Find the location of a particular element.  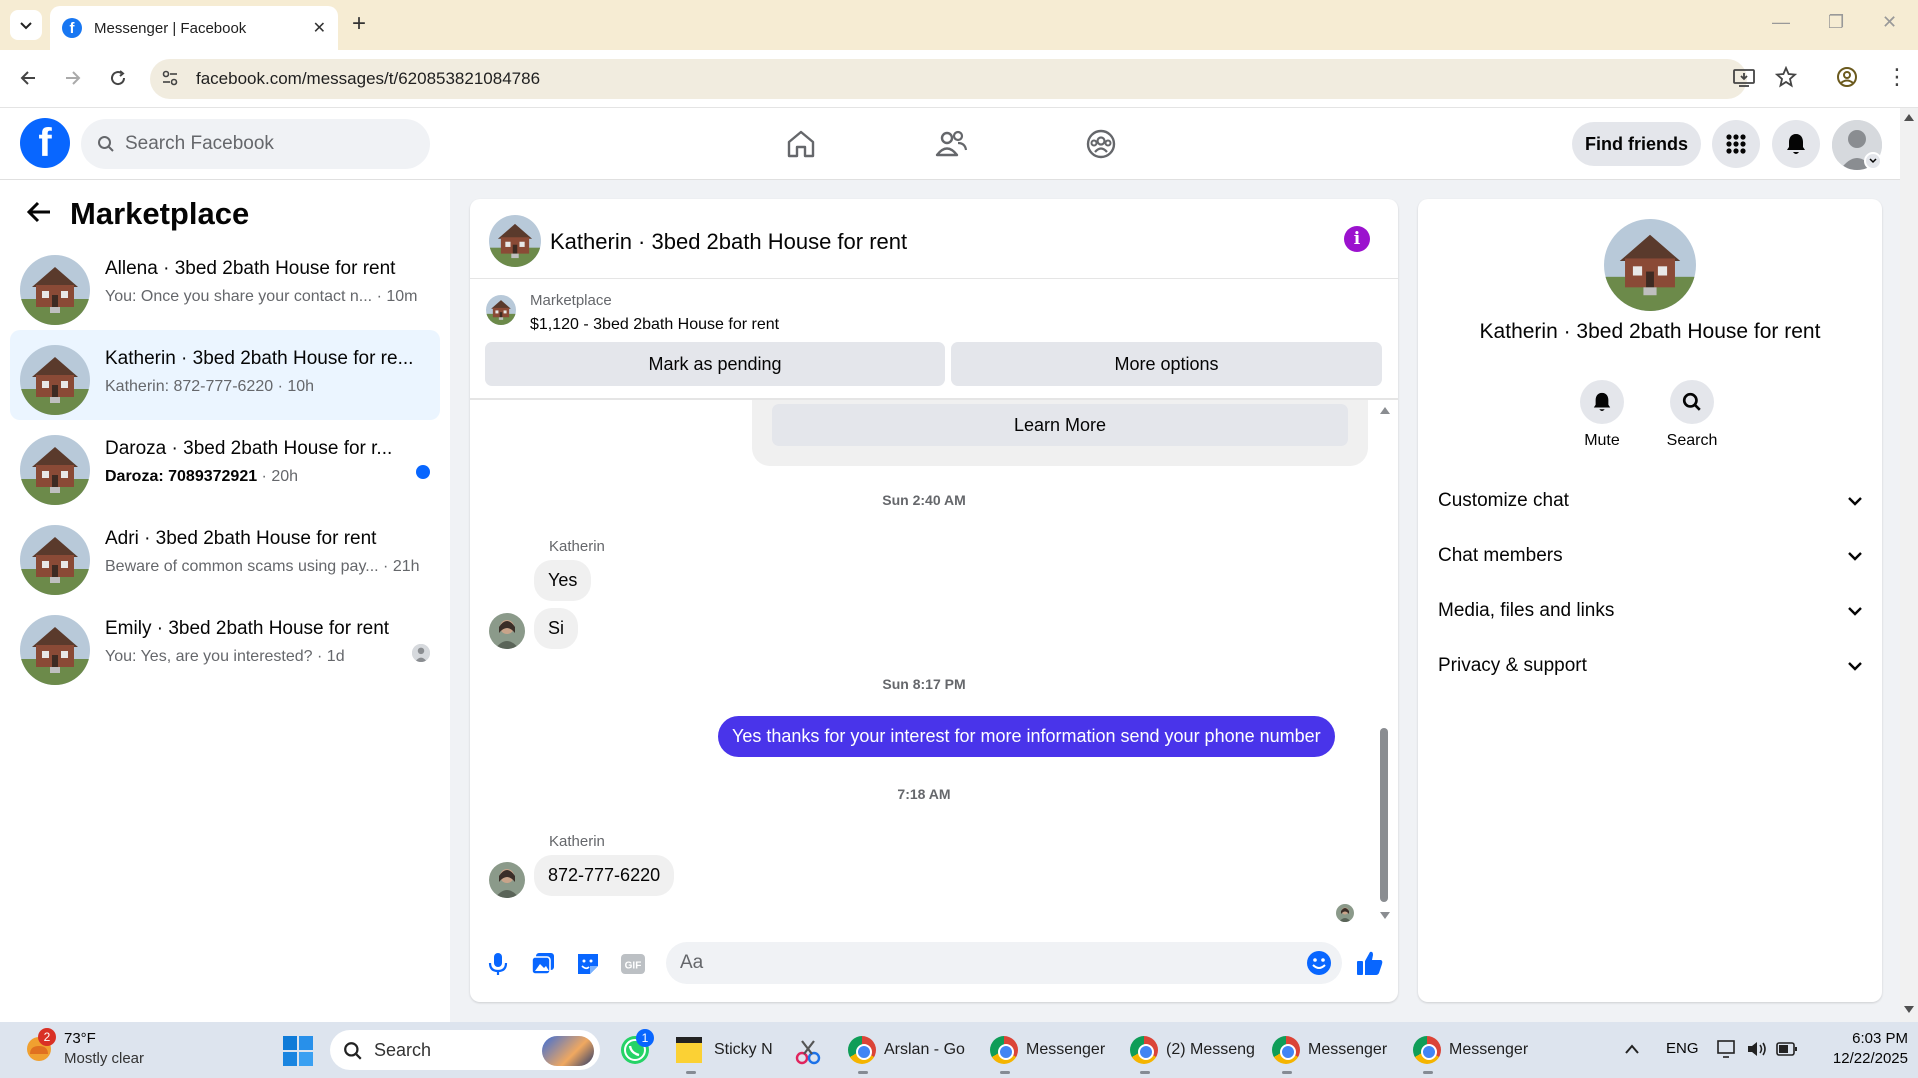

chat-title: Katherin · 3bed 2bath House for rent is located at coordinates (728, 242).